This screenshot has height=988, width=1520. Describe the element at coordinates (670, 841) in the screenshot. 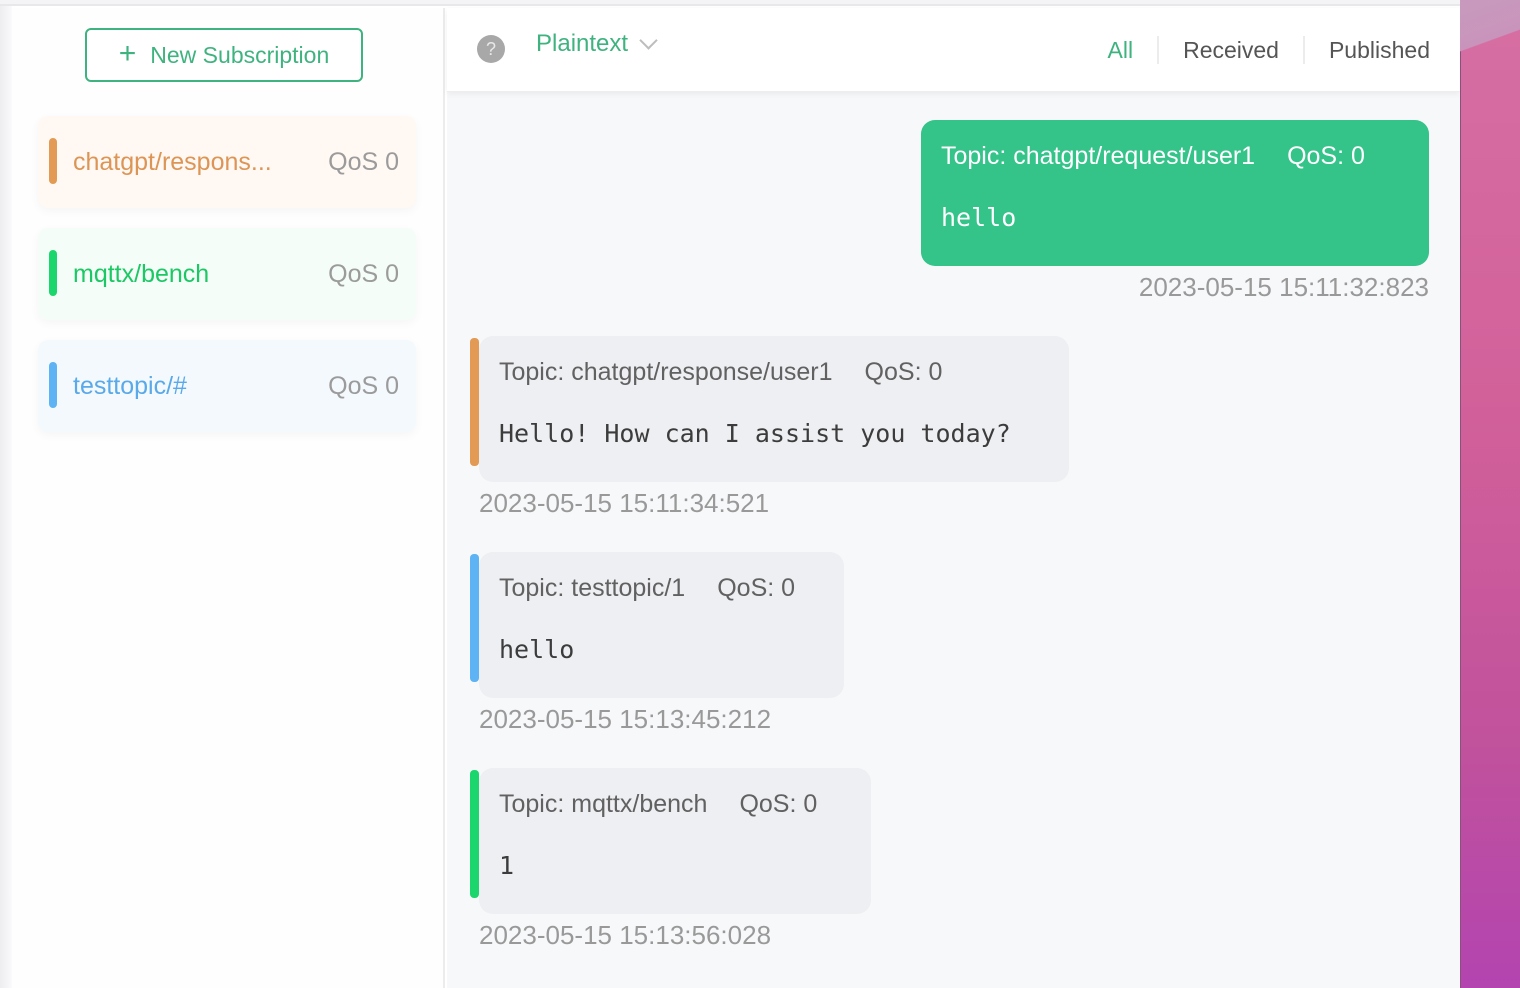

I see `message-bubble: Topic: mqttx/bench QoS: 0 1` at that location.